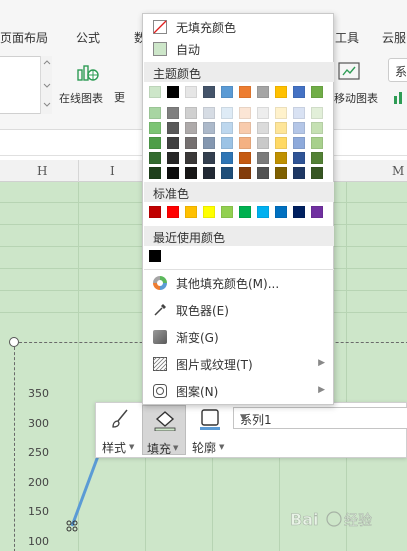 The image size is (407, 551). Describe the element at coordinates (42, 171) in the screenshot. I see `column-header-h: H` at that location.